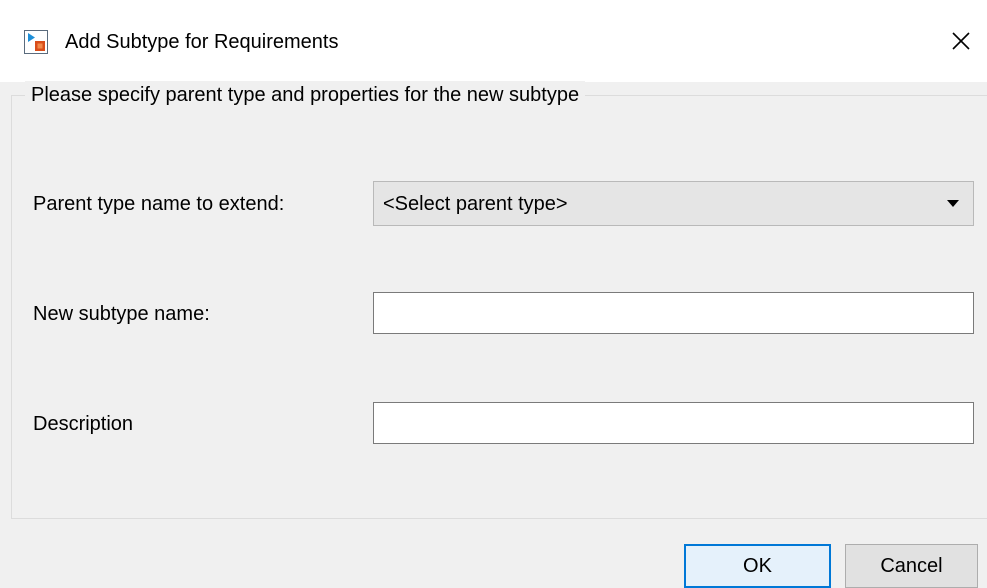  What do you see at coordinates (673, 313) in the screenshot?
I see `subtype-name-input` at bounding box center [673, 313].